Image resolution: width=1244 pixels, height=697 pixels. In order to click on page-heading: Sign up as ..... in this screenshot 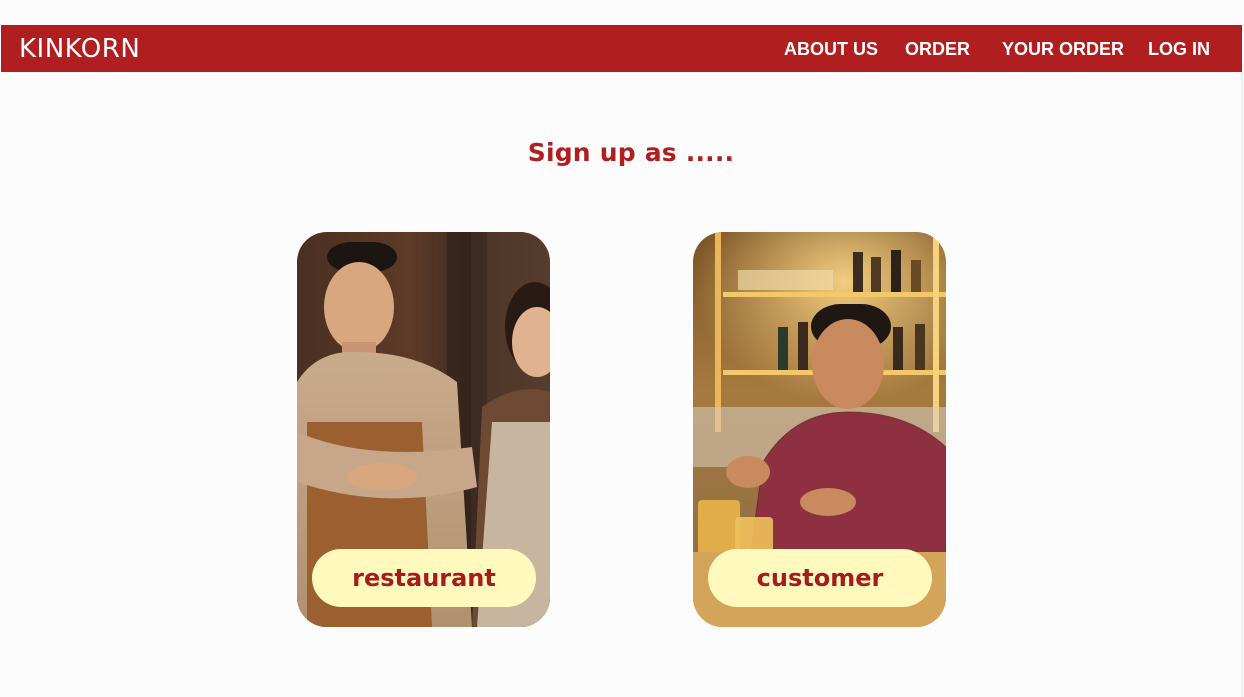, I will do `click(631, 152)`.